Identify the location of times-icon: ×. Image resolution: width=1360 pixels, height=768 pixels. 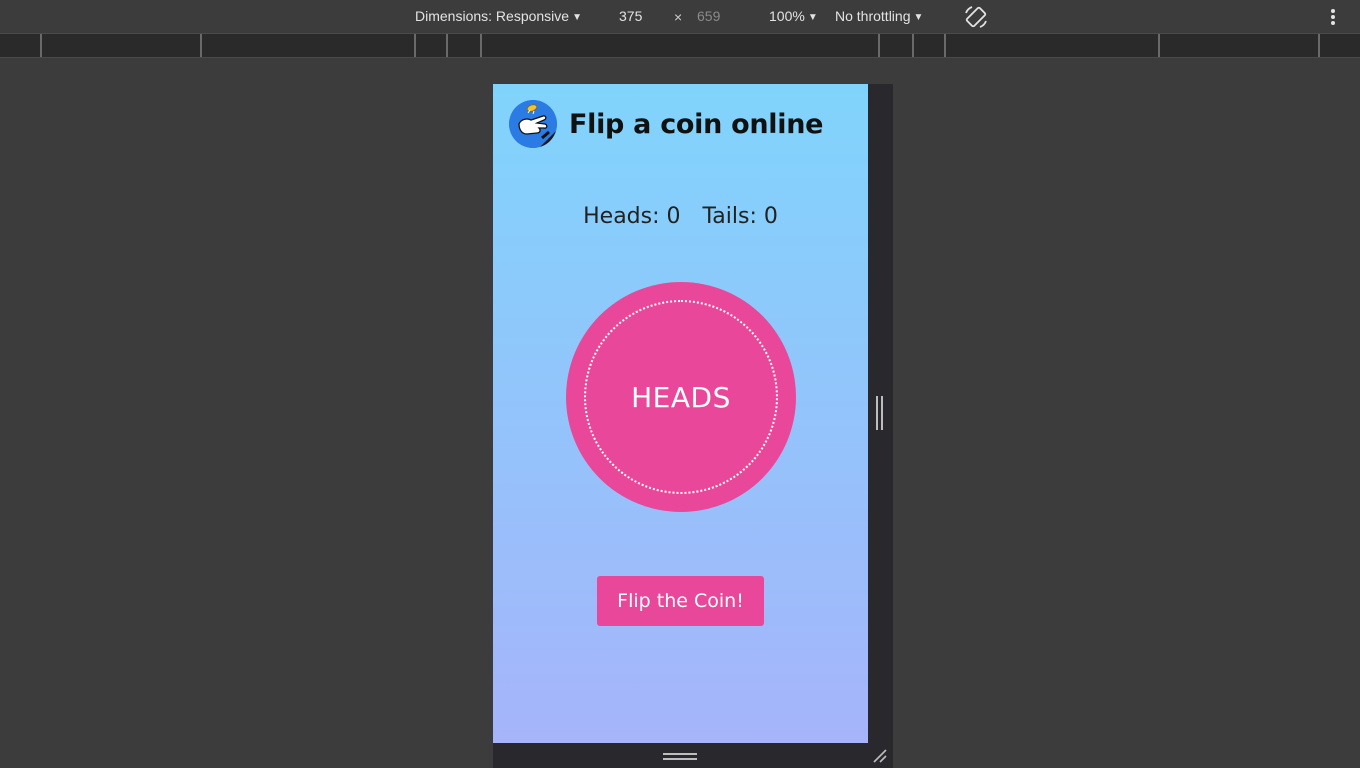
(678, 17).